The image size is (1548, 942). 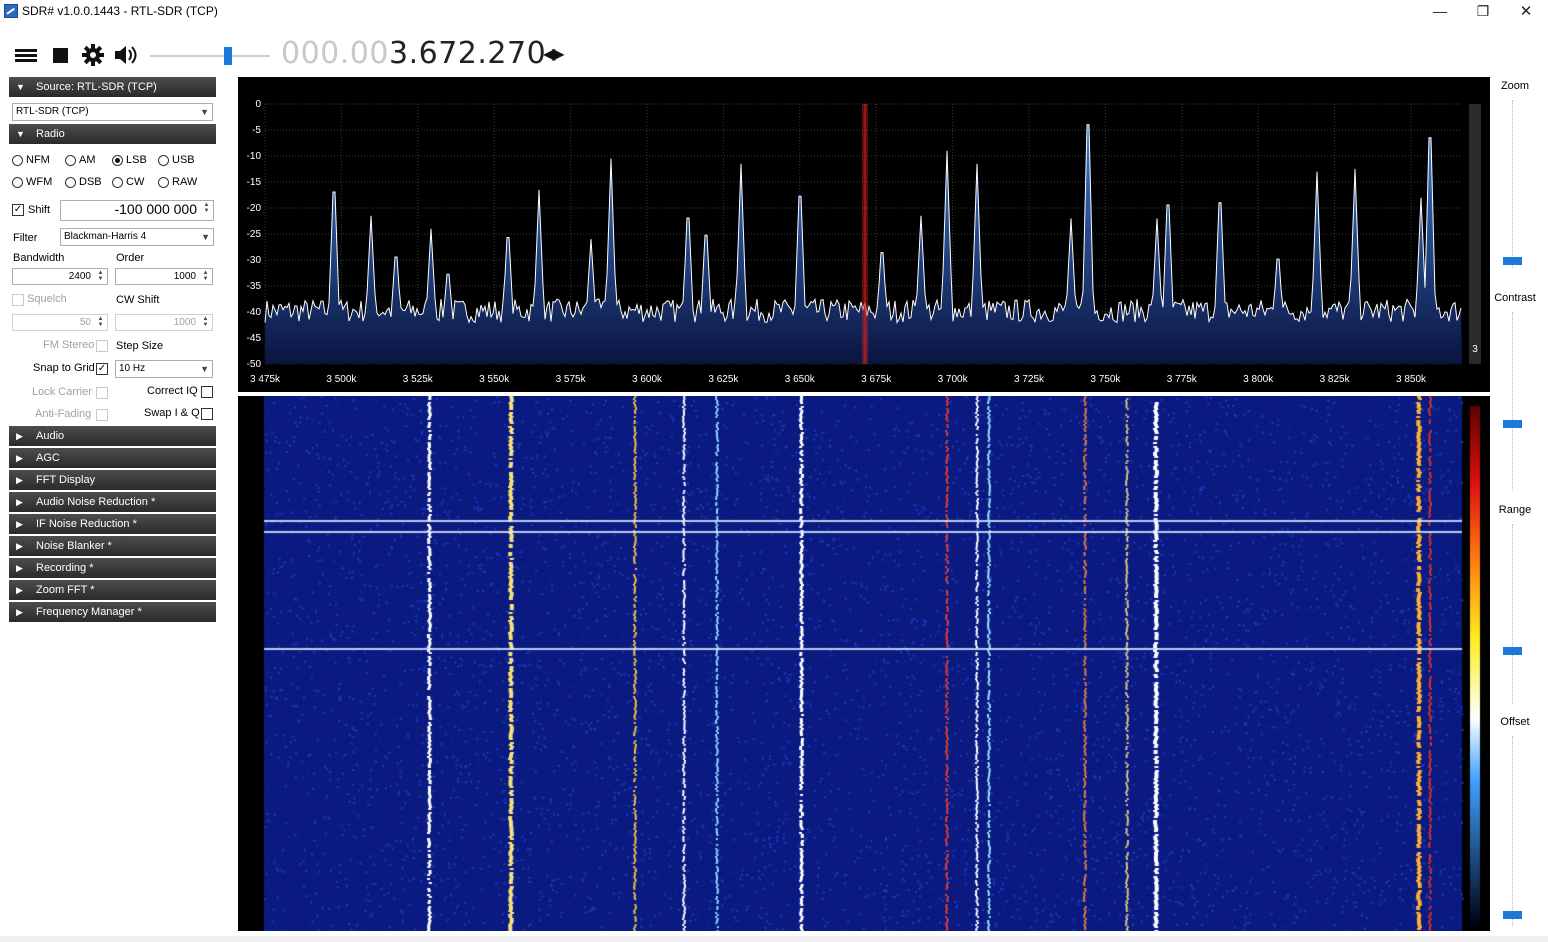 I want to click on step-size-select: 10 Hz ▼, so click(x=164, y=369).